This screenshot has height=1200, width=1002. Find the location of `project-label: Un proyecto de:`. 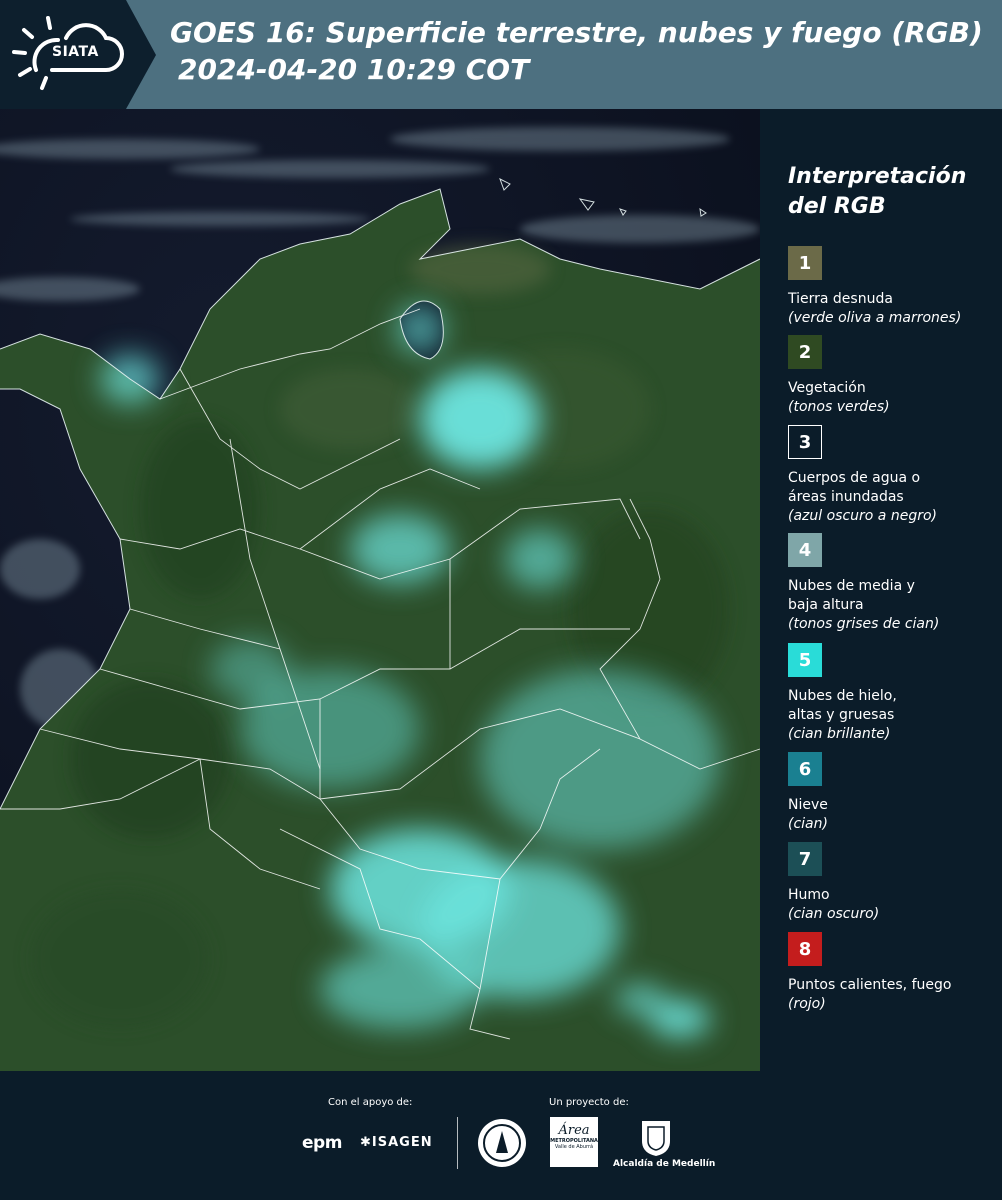

project-label: Un proyecto de: is located at coordinates (589, 1102).